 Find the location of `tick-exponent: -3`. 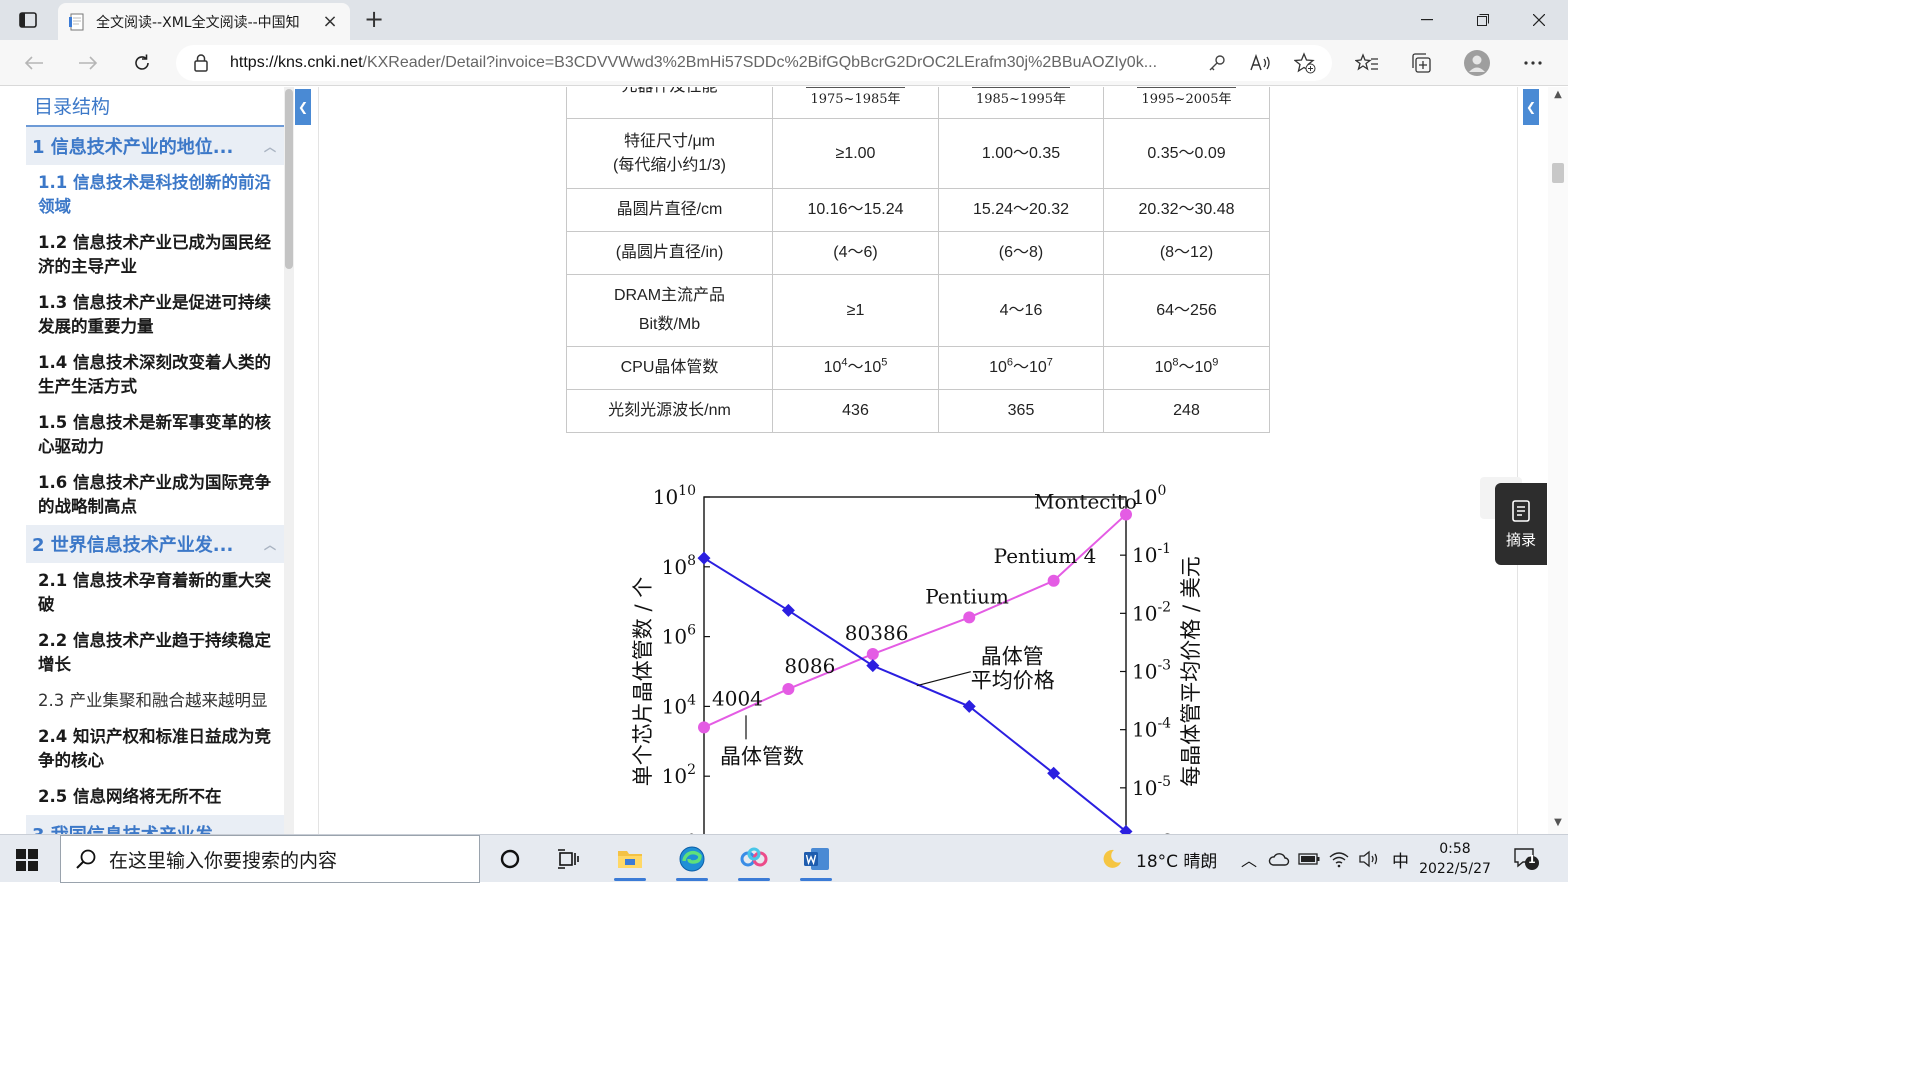

tick-exponent: -3 is located at coordinates (1164, 666).